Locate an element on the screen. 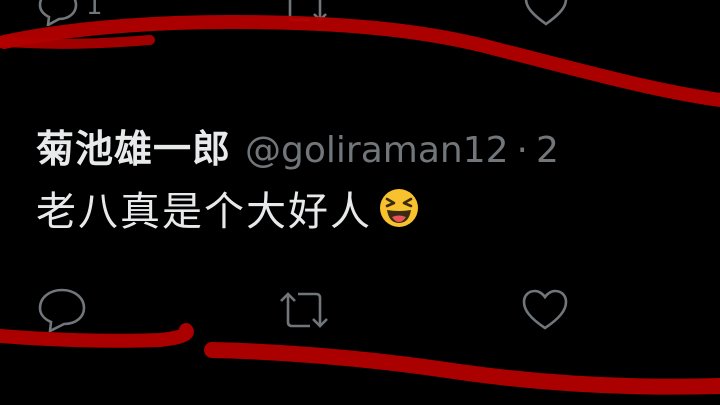 The height and width of the screenshot is (405, 720). previous-tweet-actions: 1 is located at coordinates (360, 13).